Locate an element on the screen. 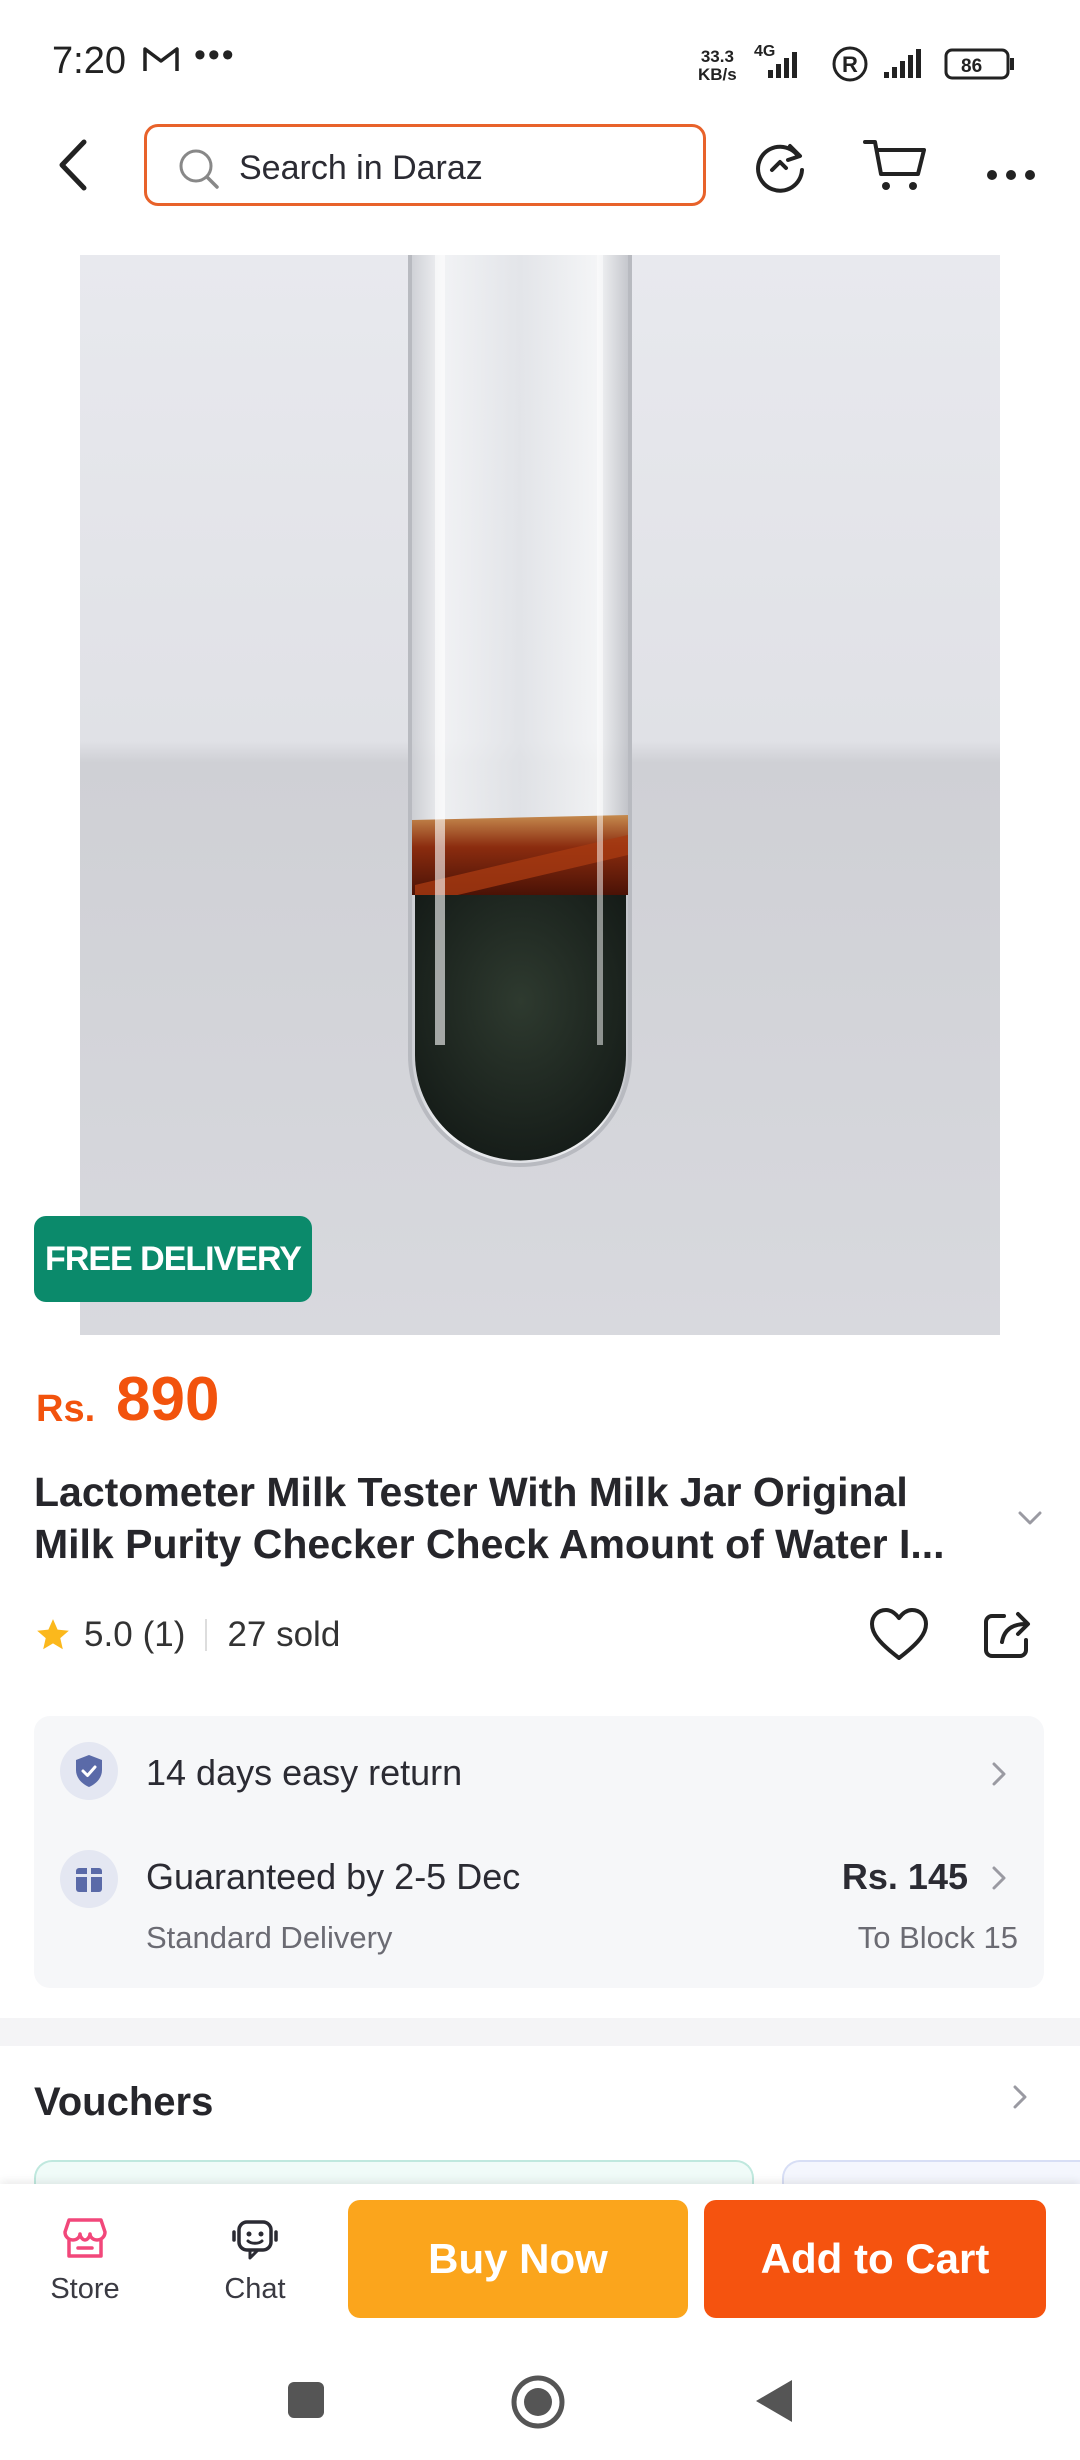 This screenshot has width=1080, height=2460. system-navigation-bar is located at coordinates (540, 2407).